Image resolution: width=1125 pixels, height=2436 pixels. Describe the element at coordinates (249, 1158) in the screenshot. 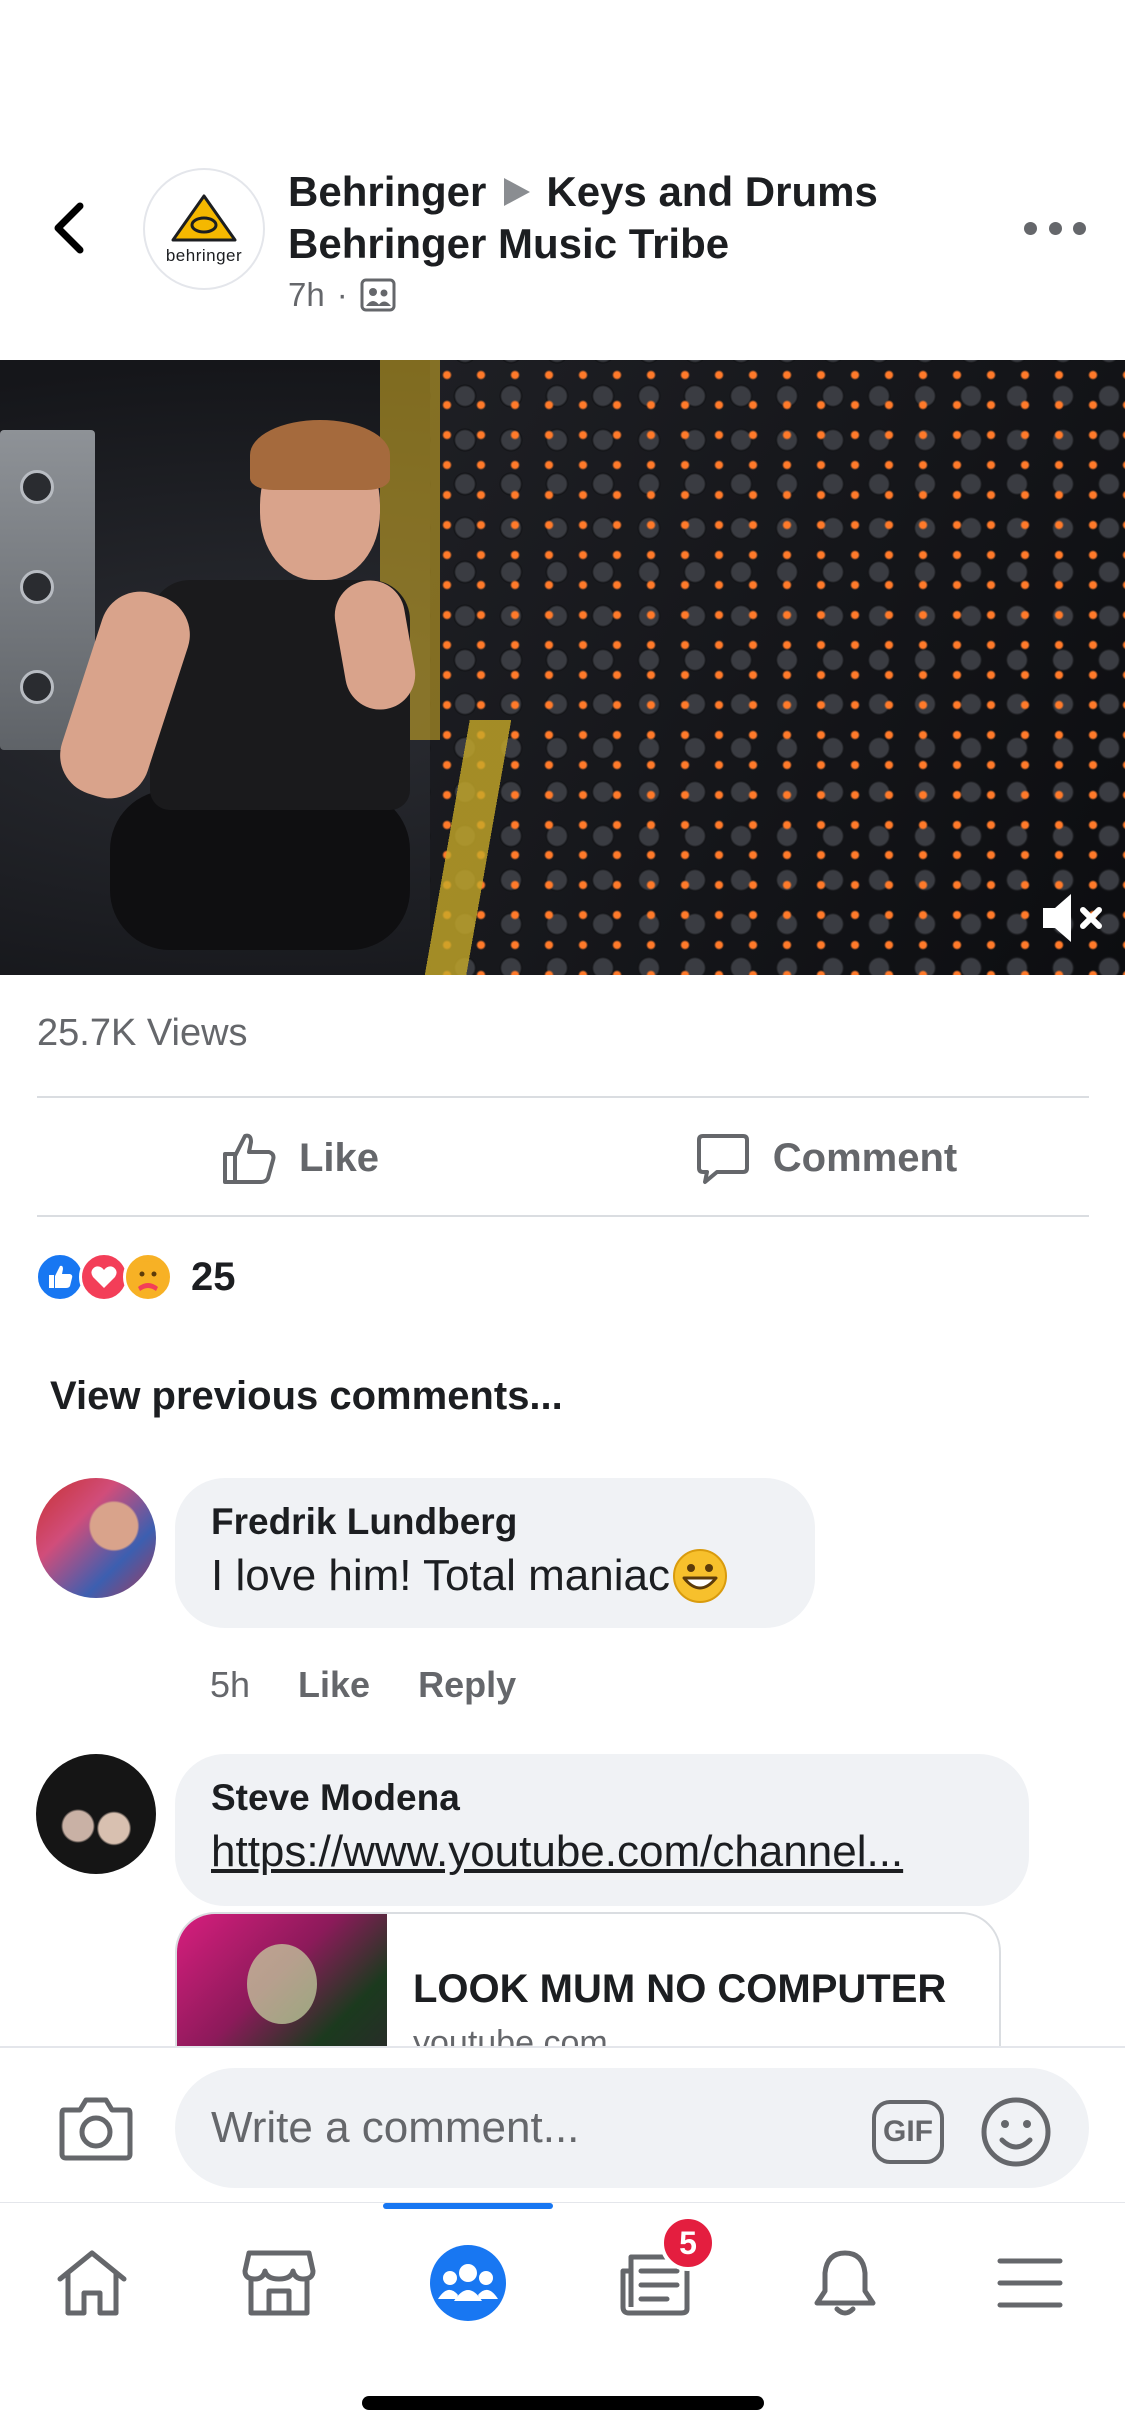

I see `thumbs-up-icon` at that location.